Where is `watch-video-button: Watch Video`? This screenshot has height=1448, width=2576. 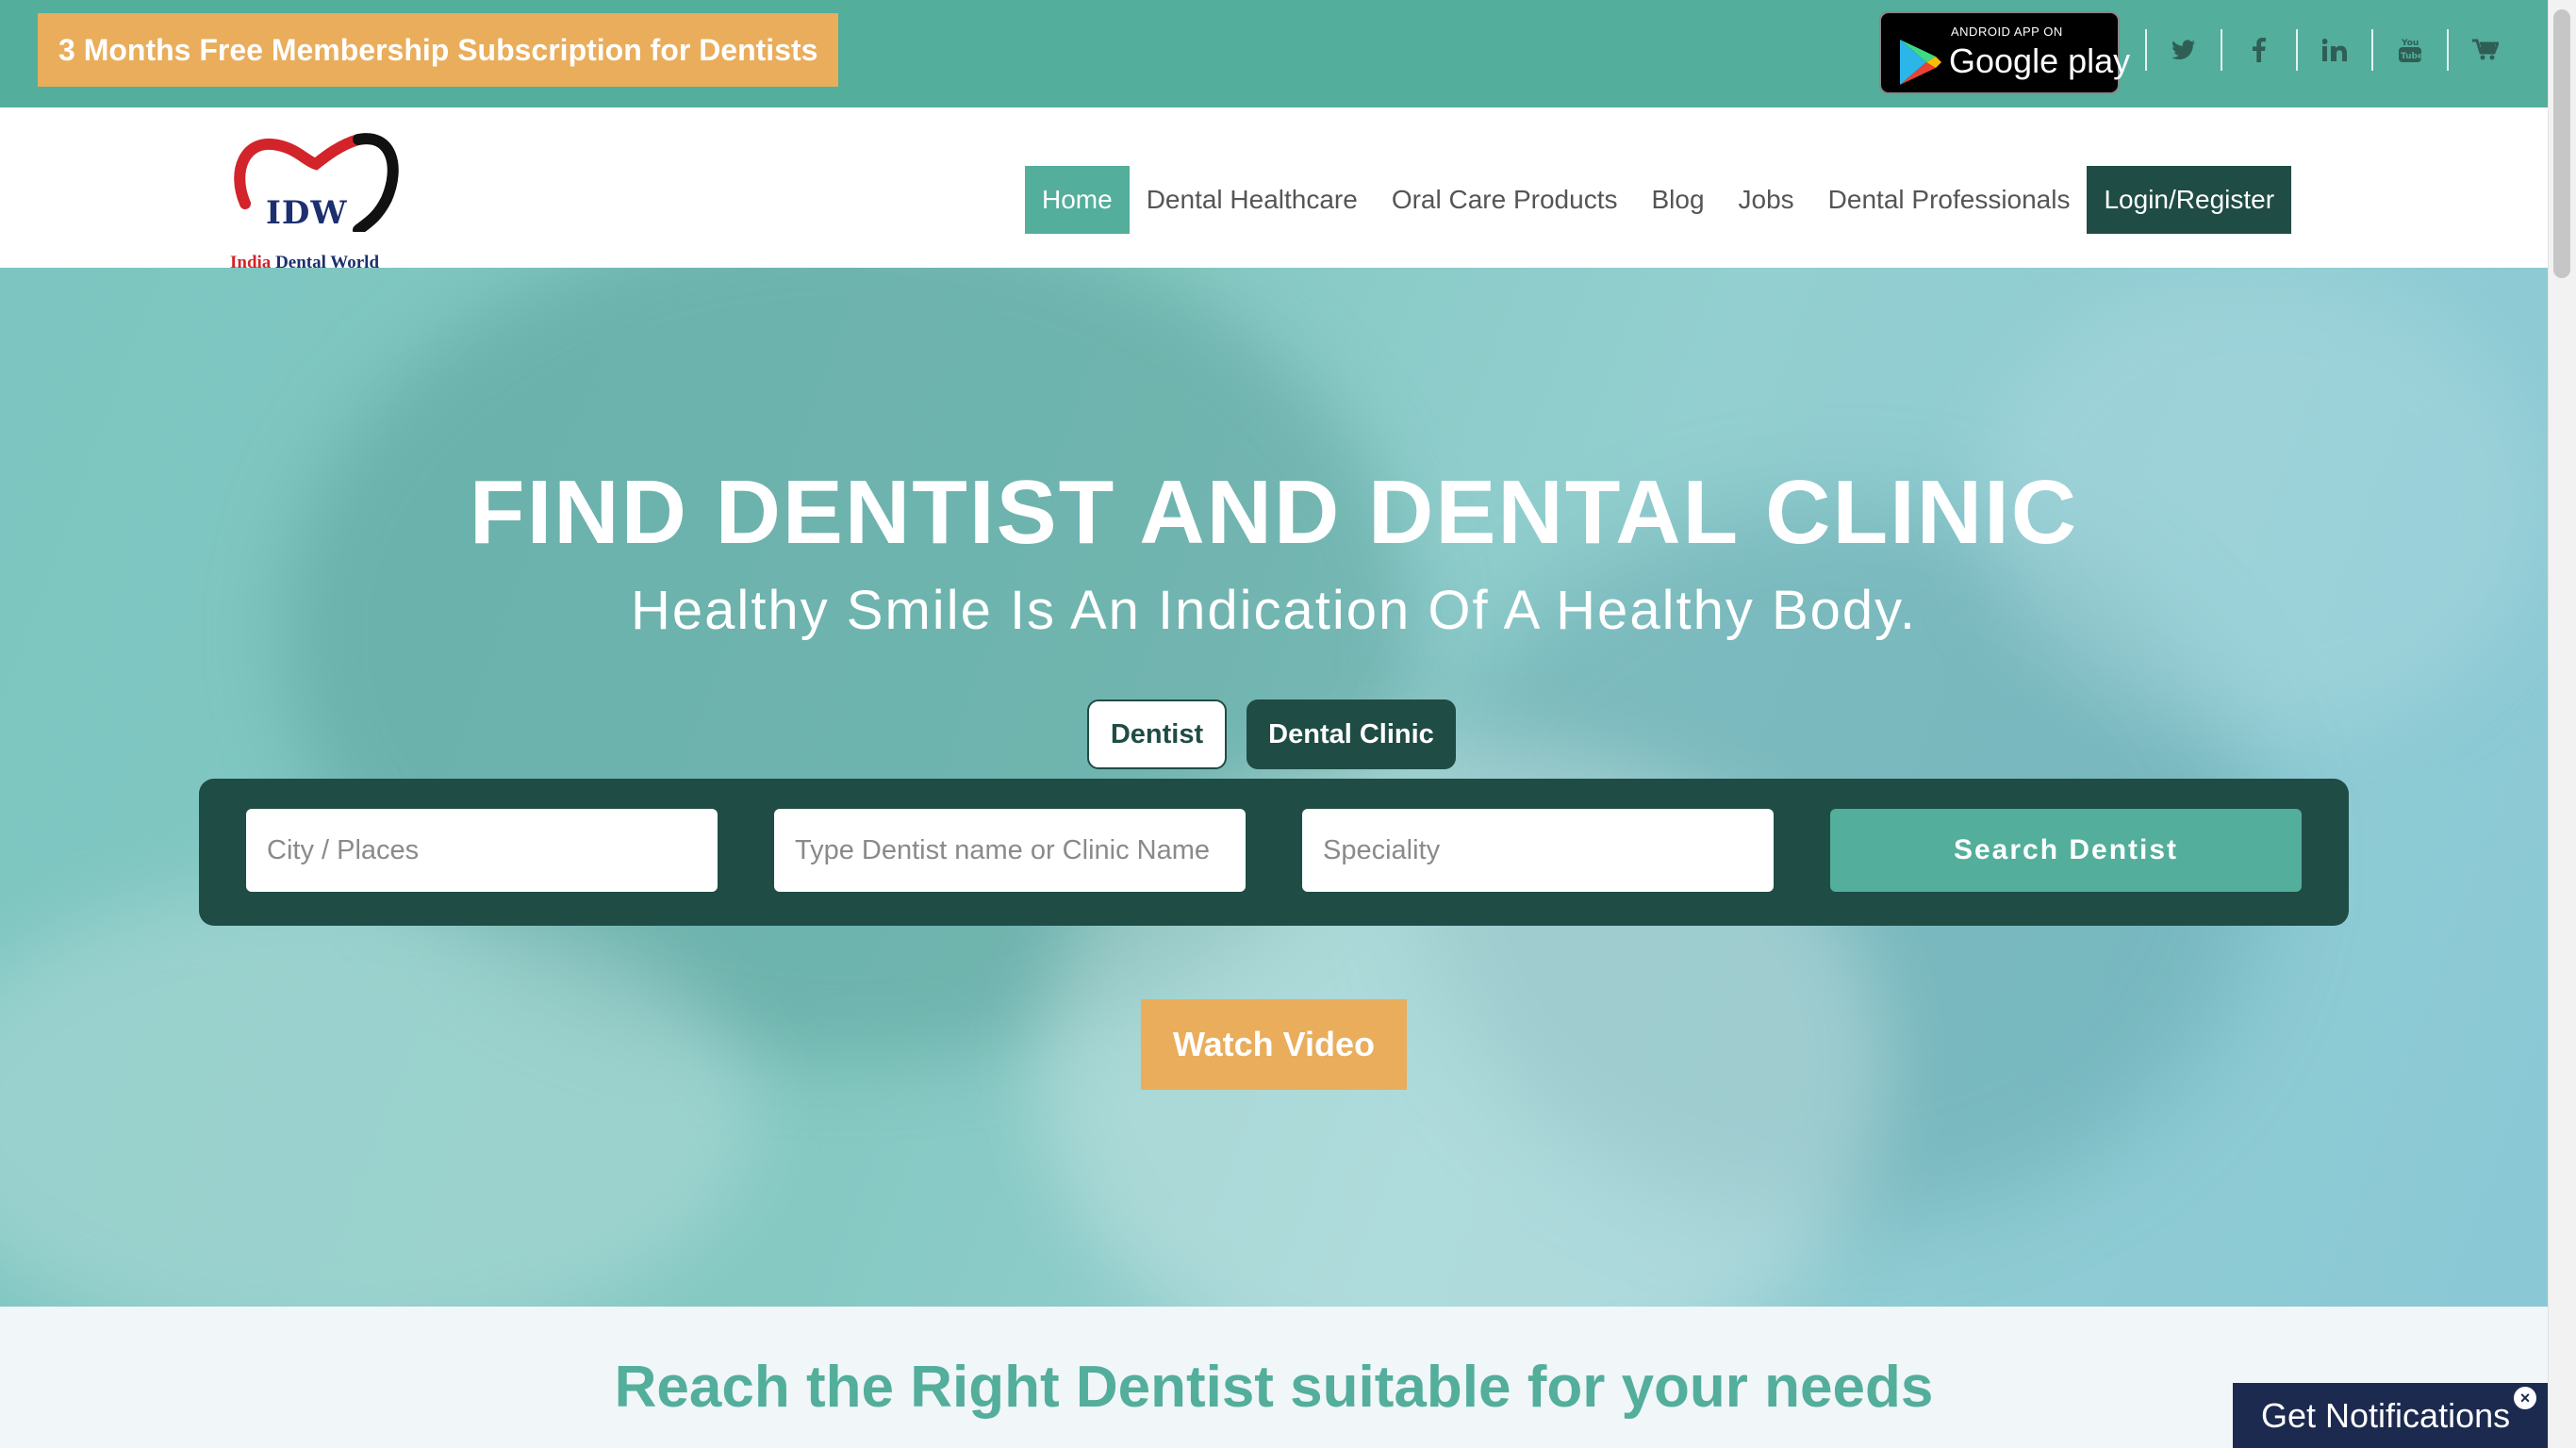 watch-video-button: Watch Video is located at coordinates (1274, 1044).